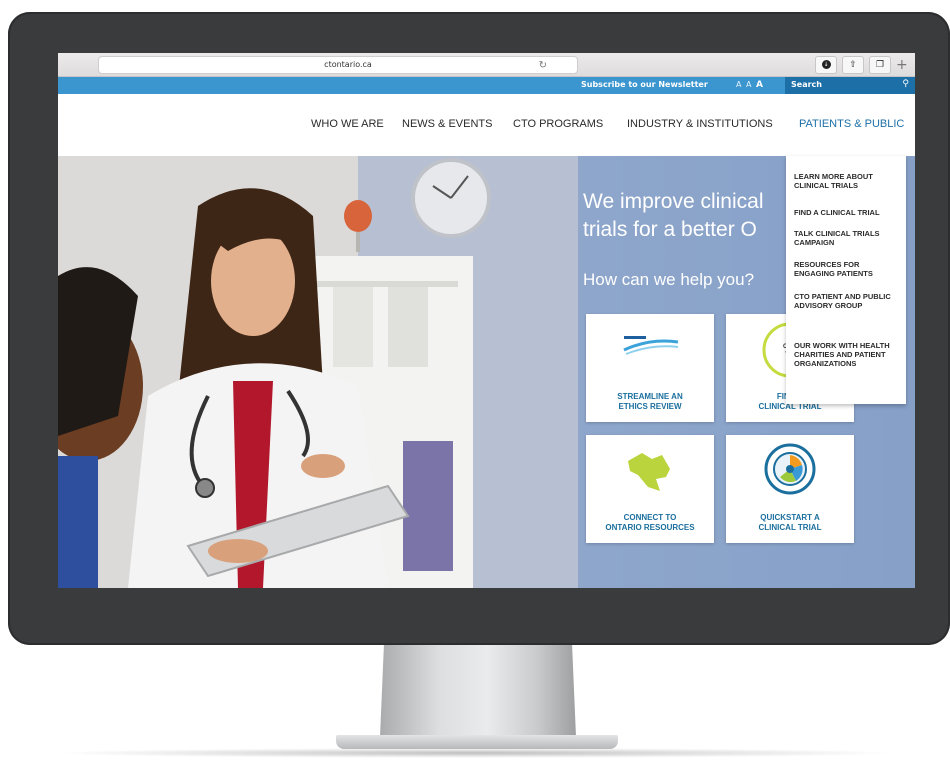  I want to click on monitor-stand, so click(478, 691).